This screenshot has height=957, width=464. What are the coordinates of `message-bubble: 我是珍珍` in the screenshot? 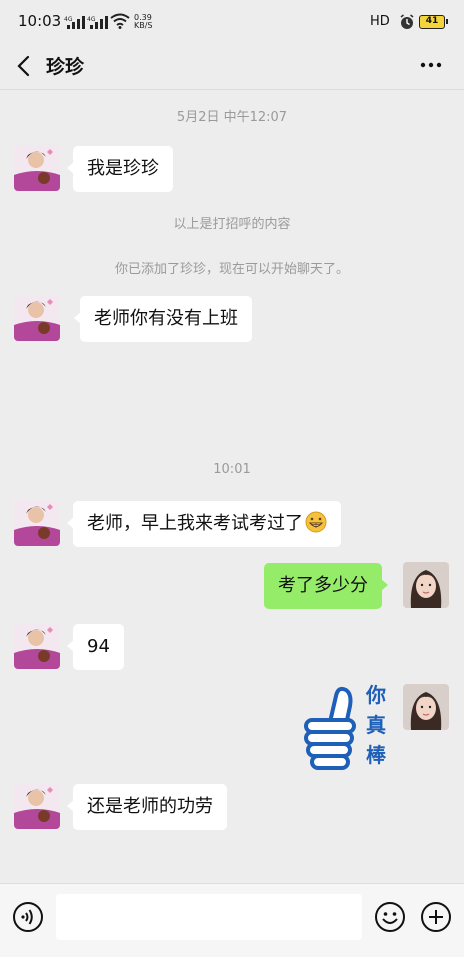 It's located at (120, 169).